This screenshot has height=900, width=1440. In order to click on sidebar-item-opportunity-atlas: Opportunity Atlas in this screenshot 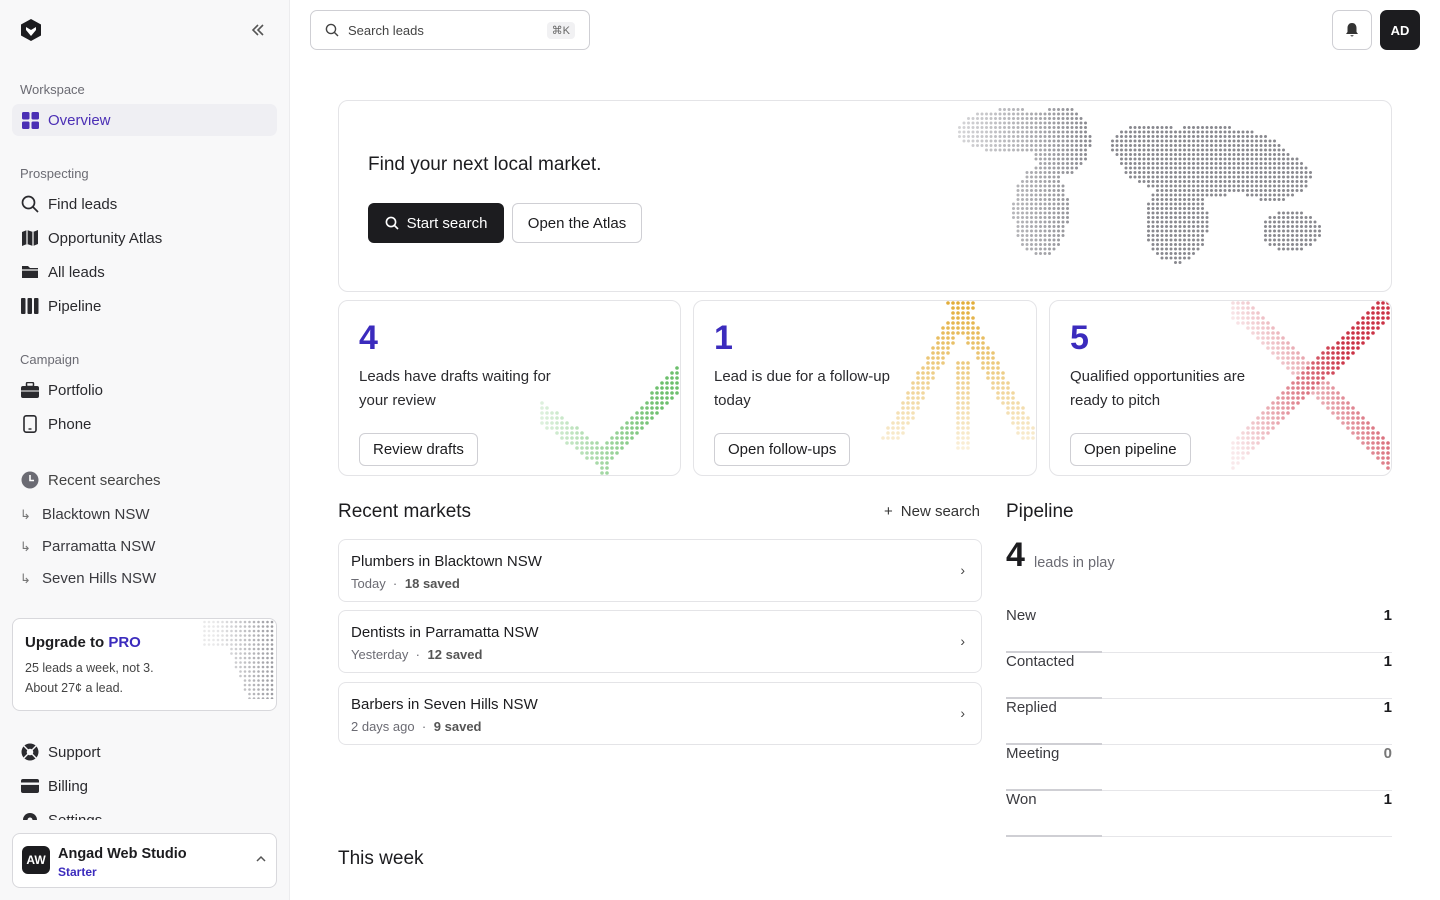, I will do `click(144, 238)`.